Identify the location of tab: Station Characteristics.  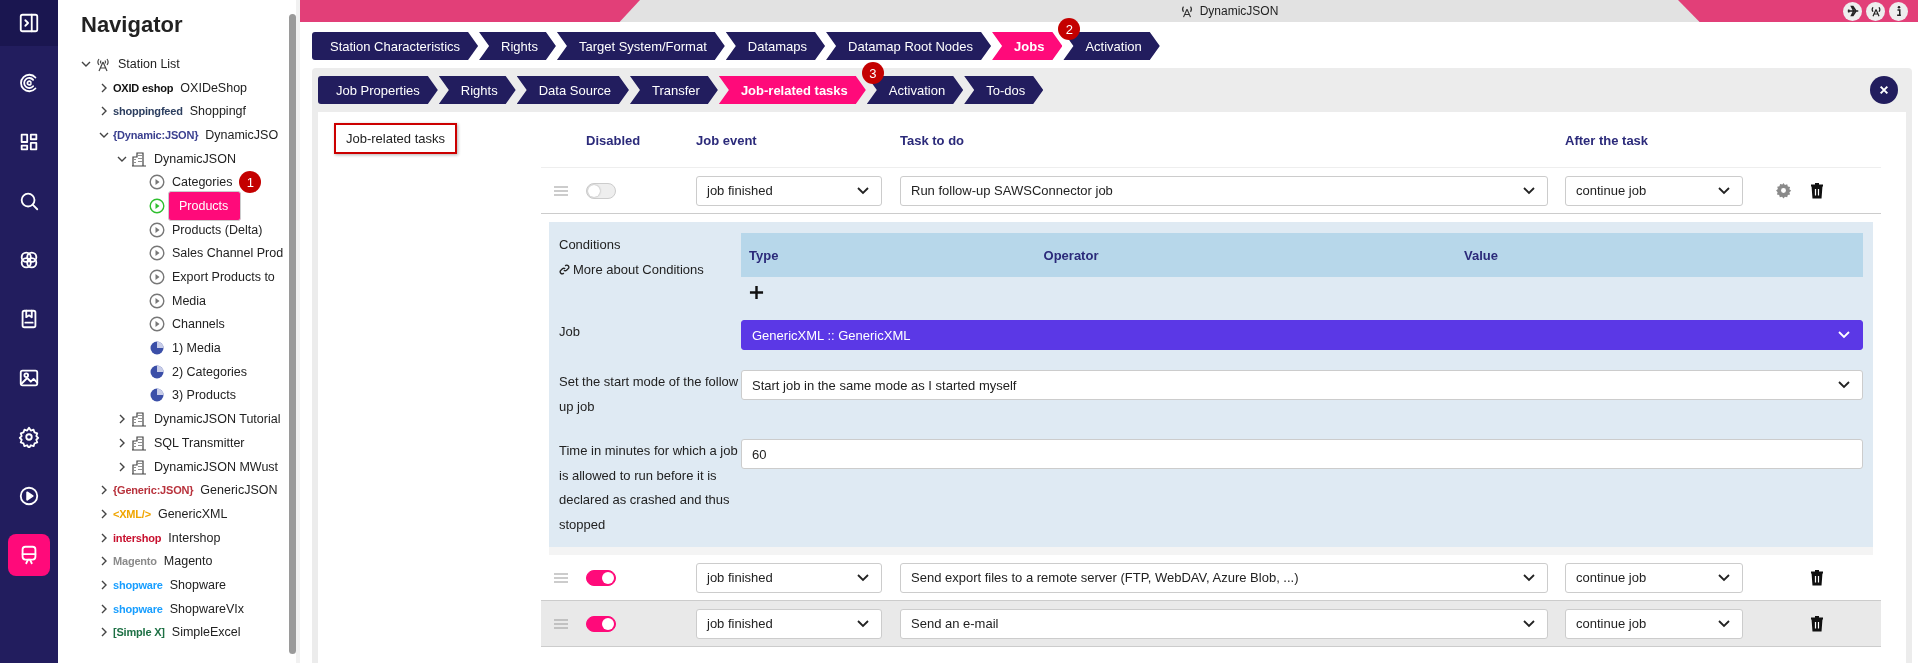
(395, 46).